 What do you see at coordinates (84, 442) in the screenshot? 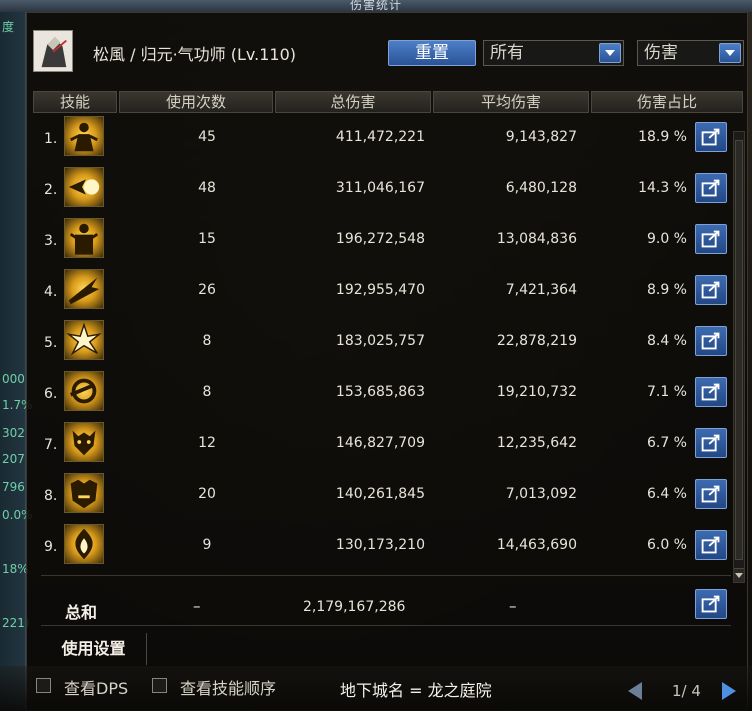
I see `tiger-skill-icon` at bounding box center [84, 442].